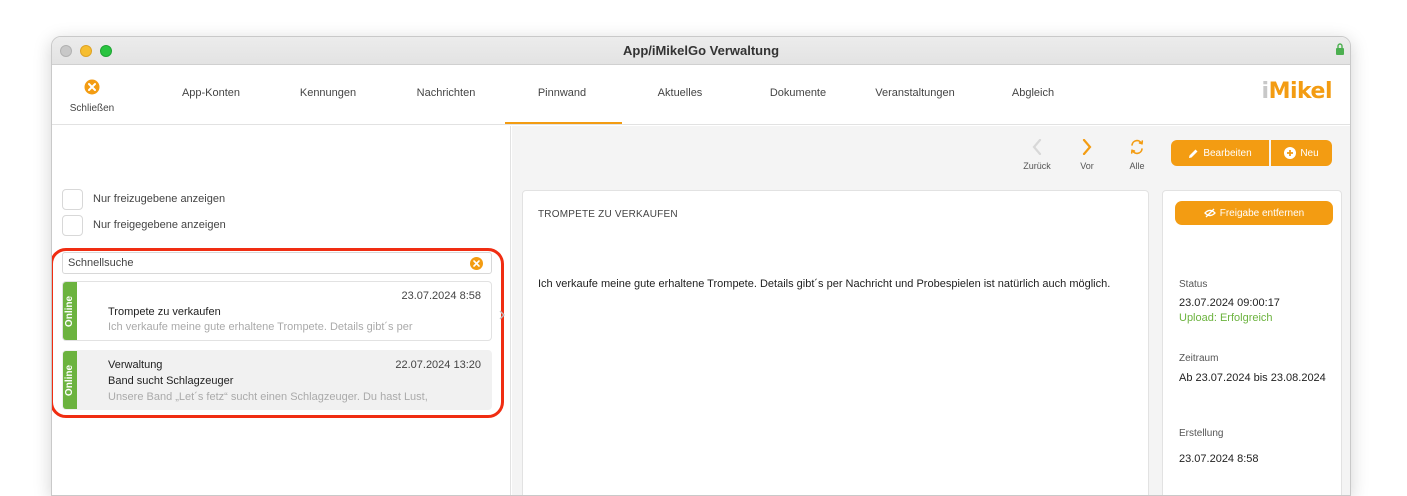 The height and width of the screenshot is (496, 1407). Describe the element at coordinates (476, 263) in the screenshot. I see `clear-search-icon` at that location.